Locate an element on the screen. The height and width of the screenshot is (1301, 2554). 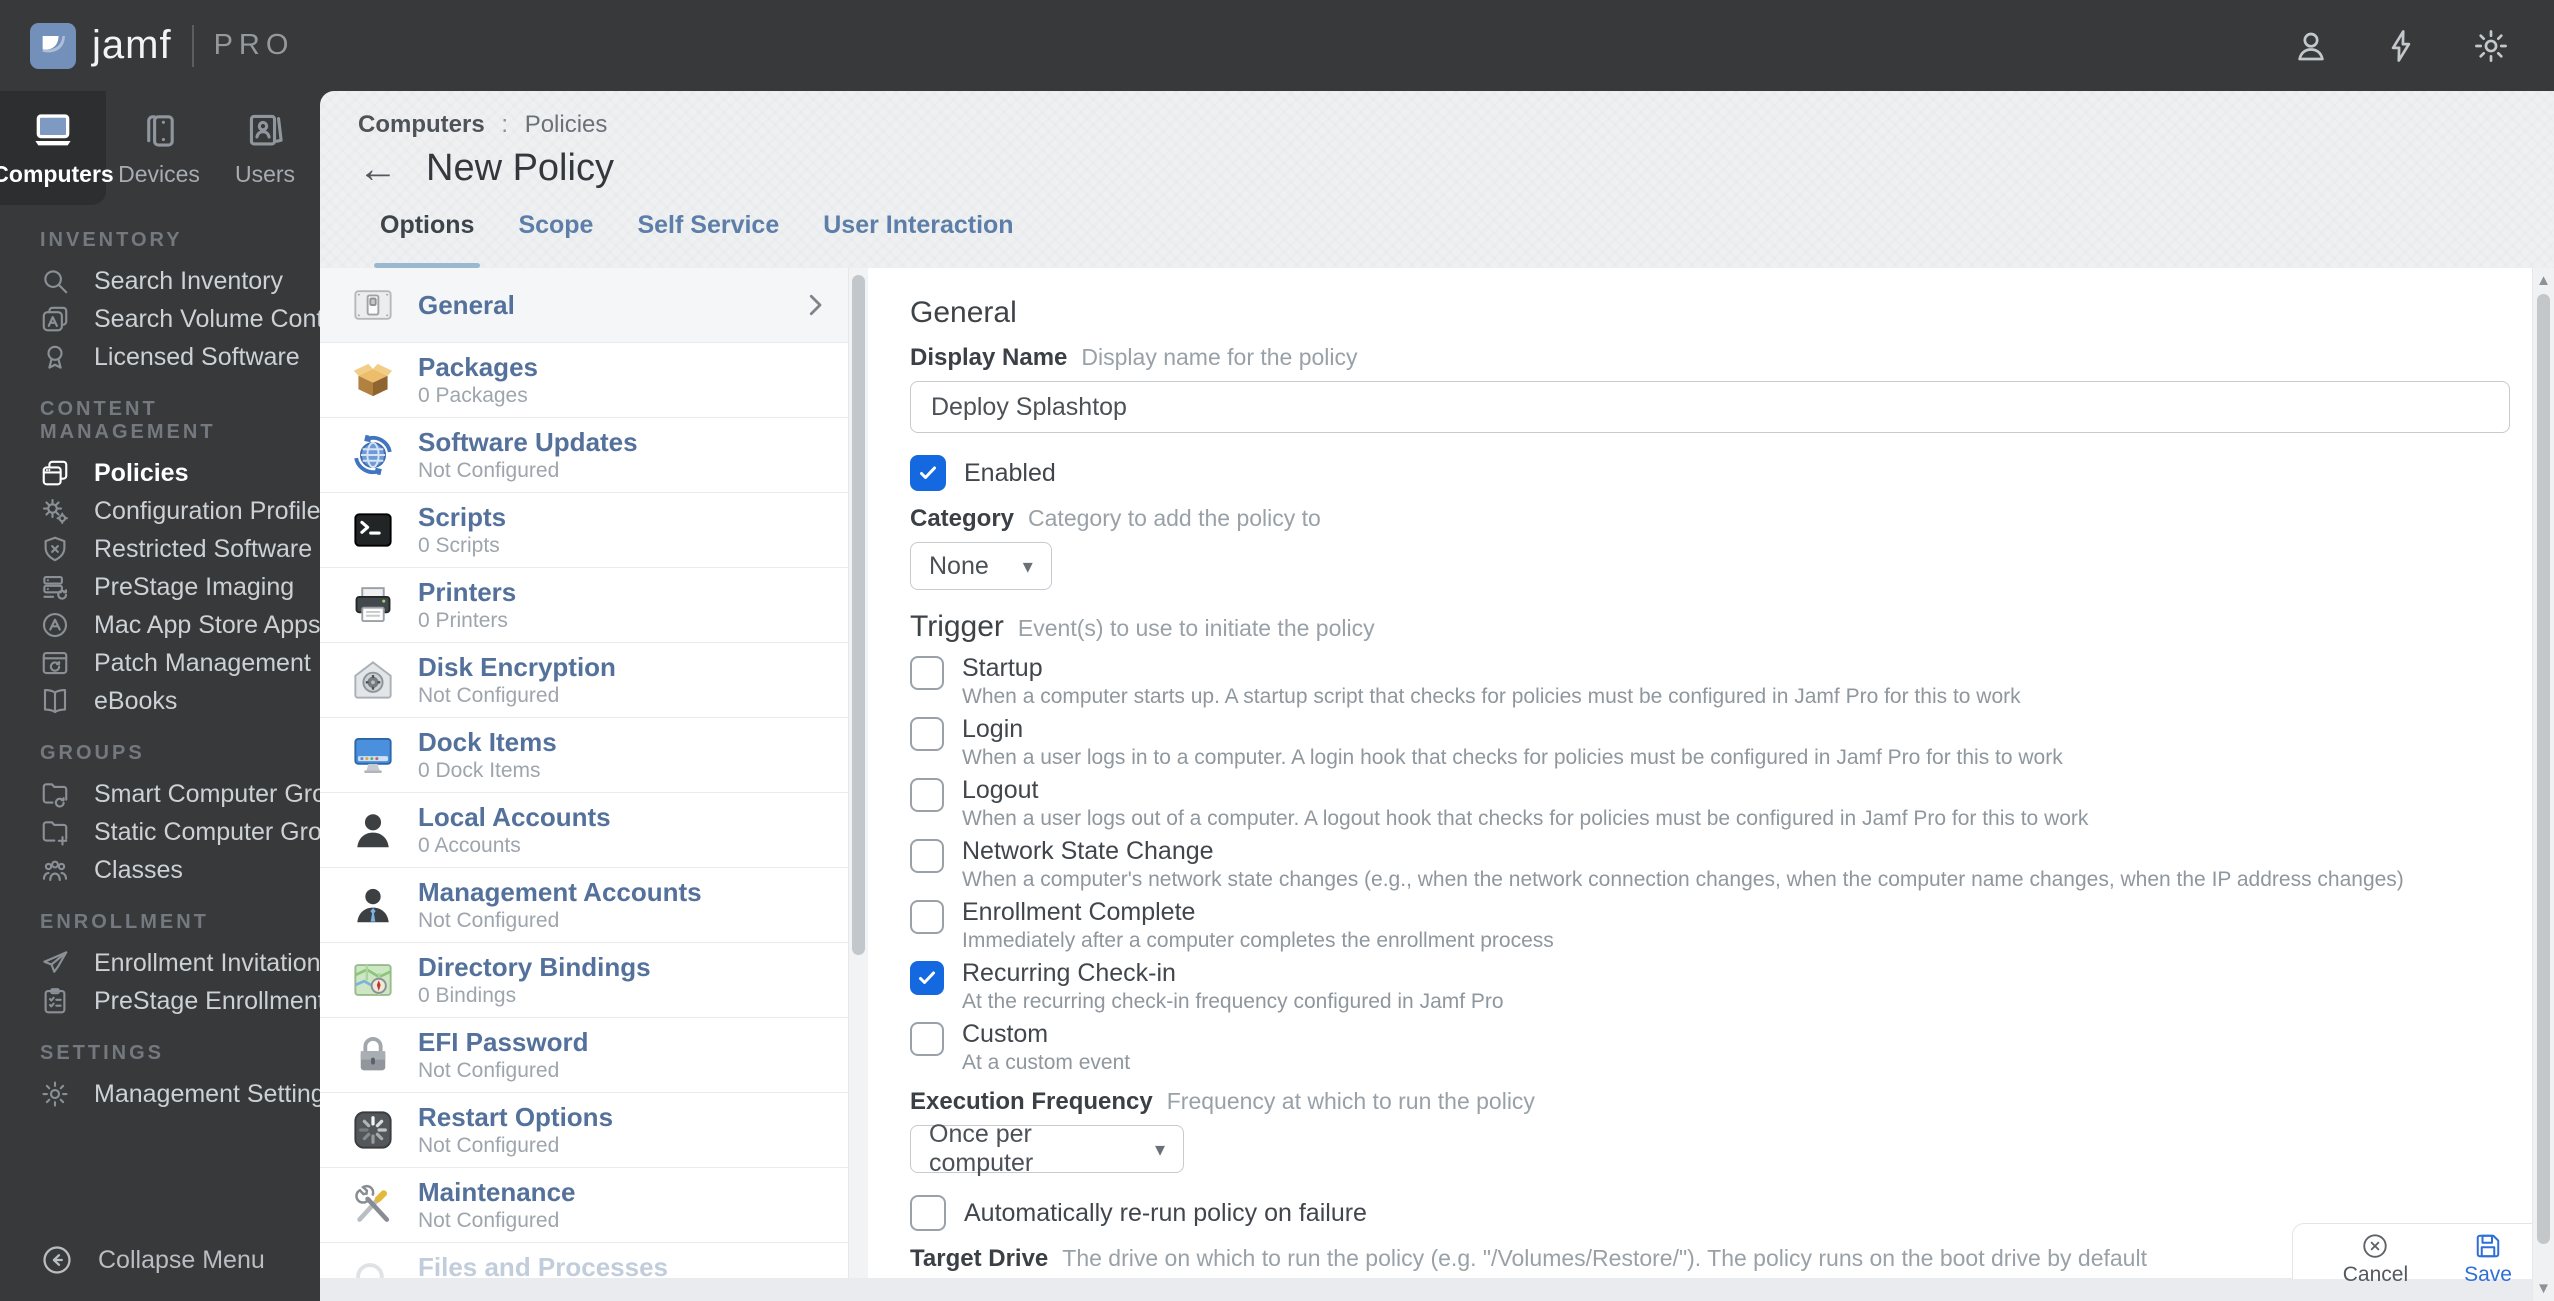
settings-list-scrollbar-thumb is located at coordinates (858, 615).